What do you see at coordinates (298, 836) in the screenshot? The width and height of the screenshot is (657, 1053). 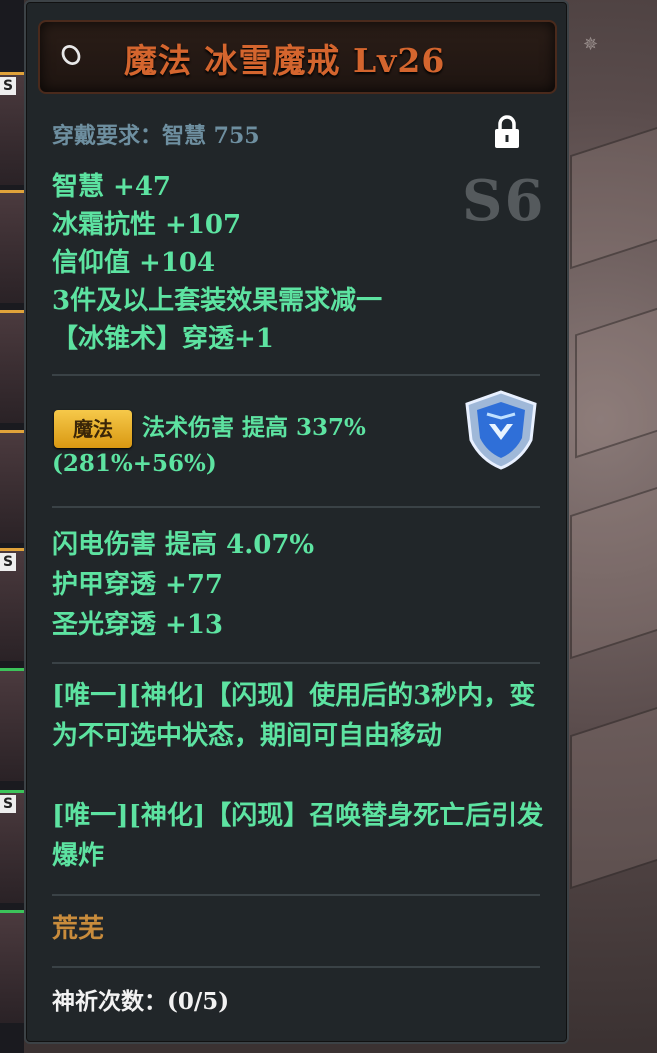 I see `unique-effect: [唯一][神化]【闪现】召唤替身死亡后引发爆炸` at bounding box center [298, 836].